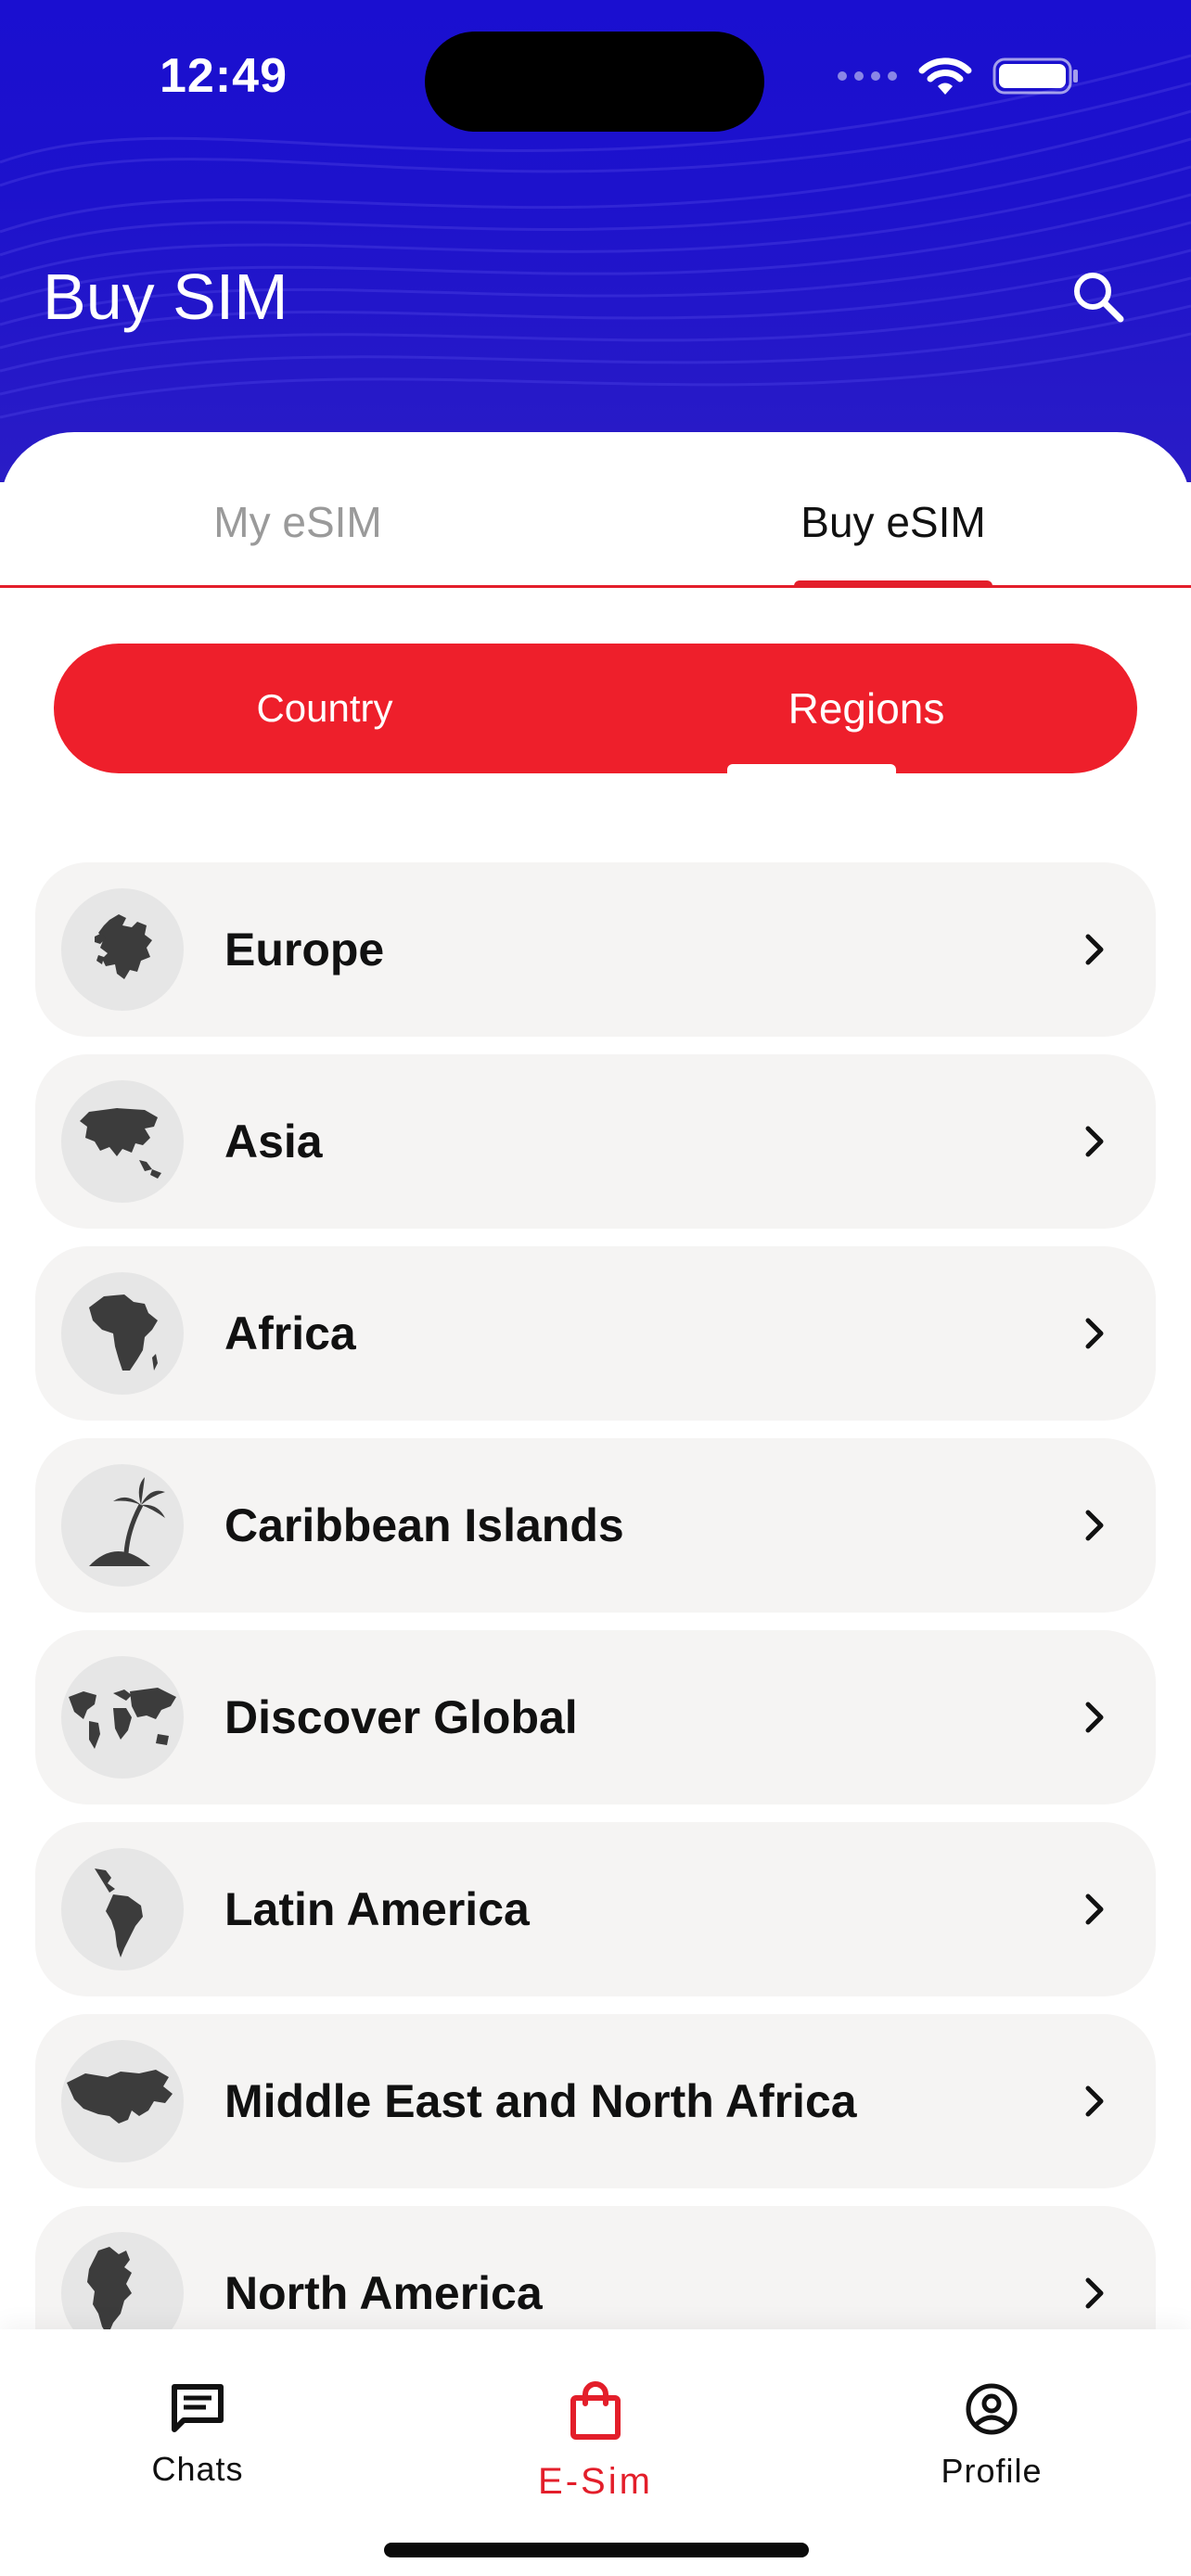 This screenshot has height=2576, width=1191. I want to click on status-icons, so click(958, 76).